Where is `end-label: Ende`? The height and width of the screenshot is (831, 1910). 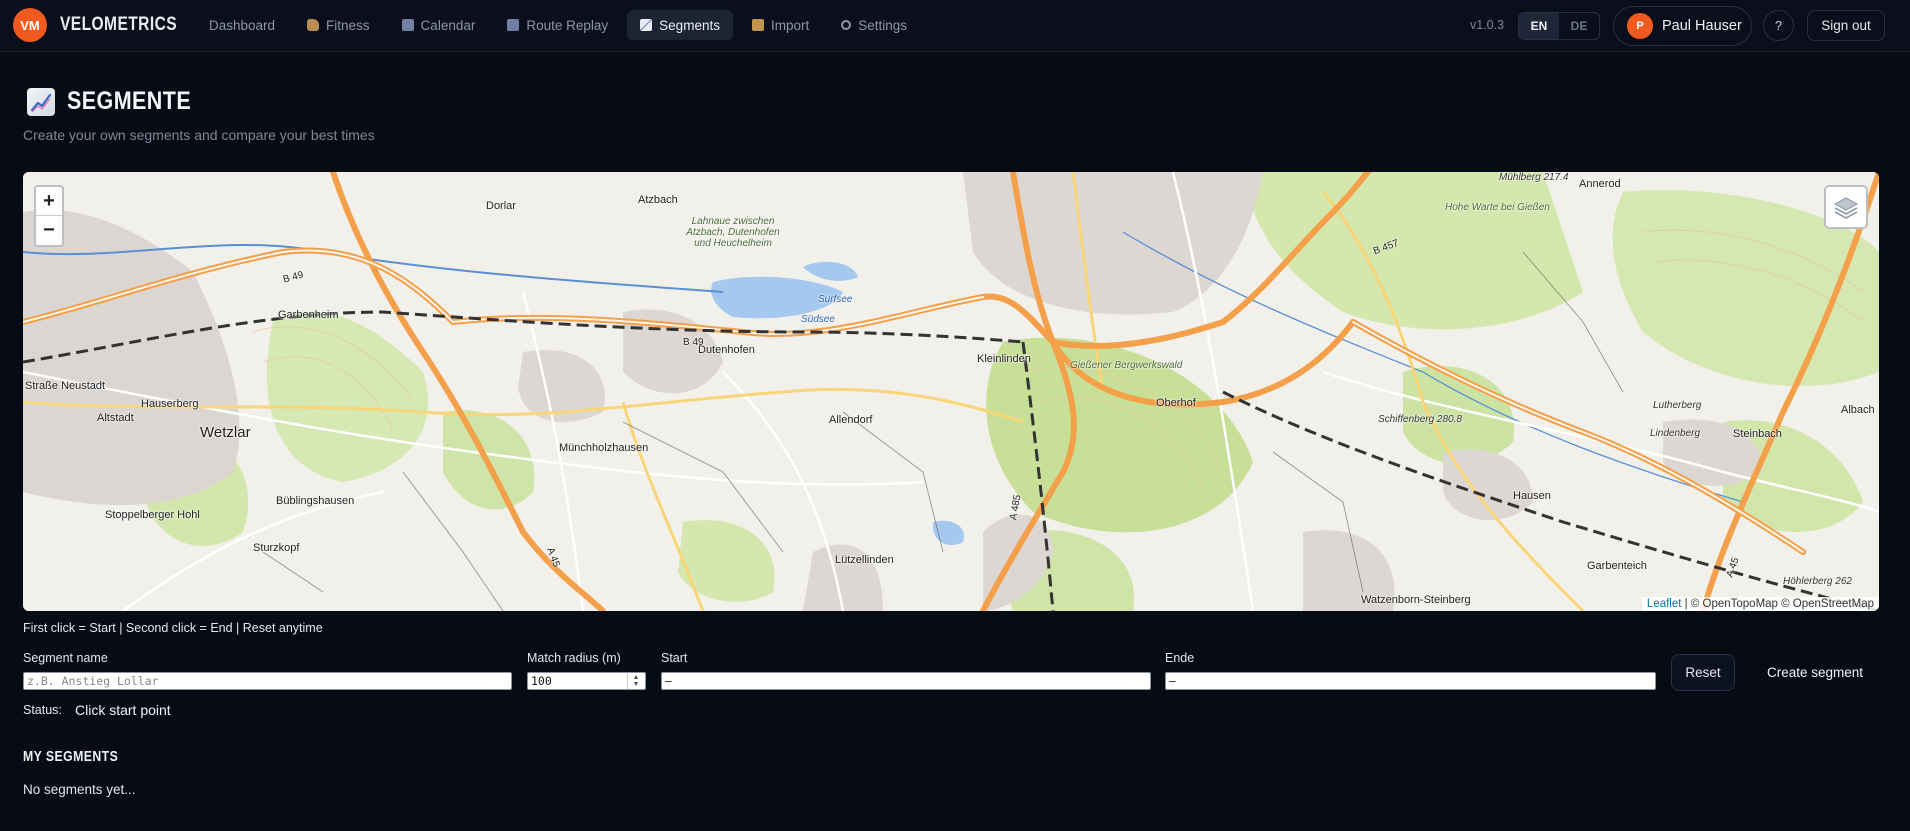
end-label: Ende is located at coordinates (1180, 658).